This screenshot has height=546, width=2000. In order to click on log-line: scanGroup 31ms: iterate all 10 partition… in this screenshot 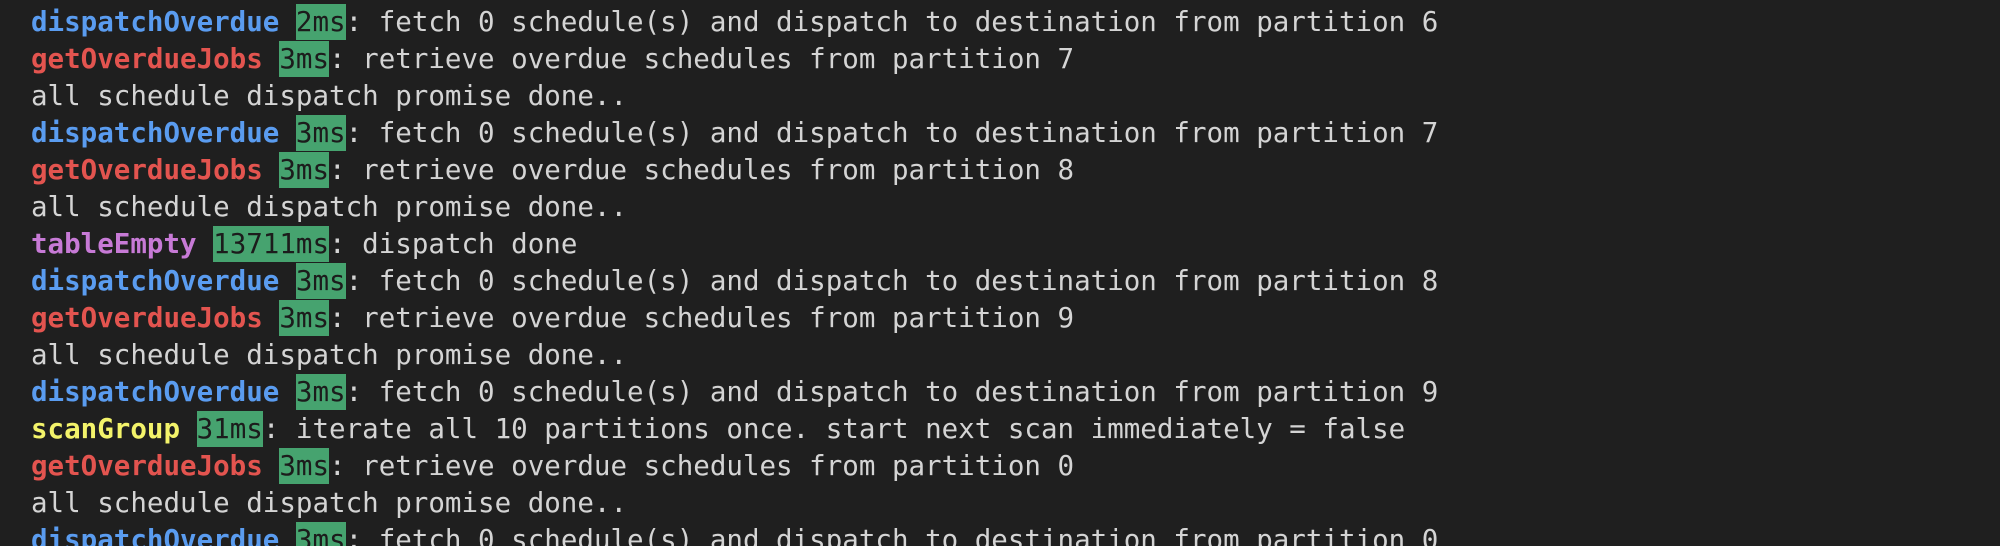, I will do `click(1015, 429)`.